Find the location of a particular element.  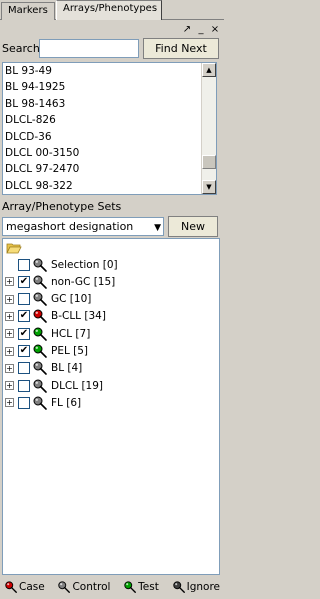

tree-row: + ✔ non-GC [15] is located at coordinates (110, 281).